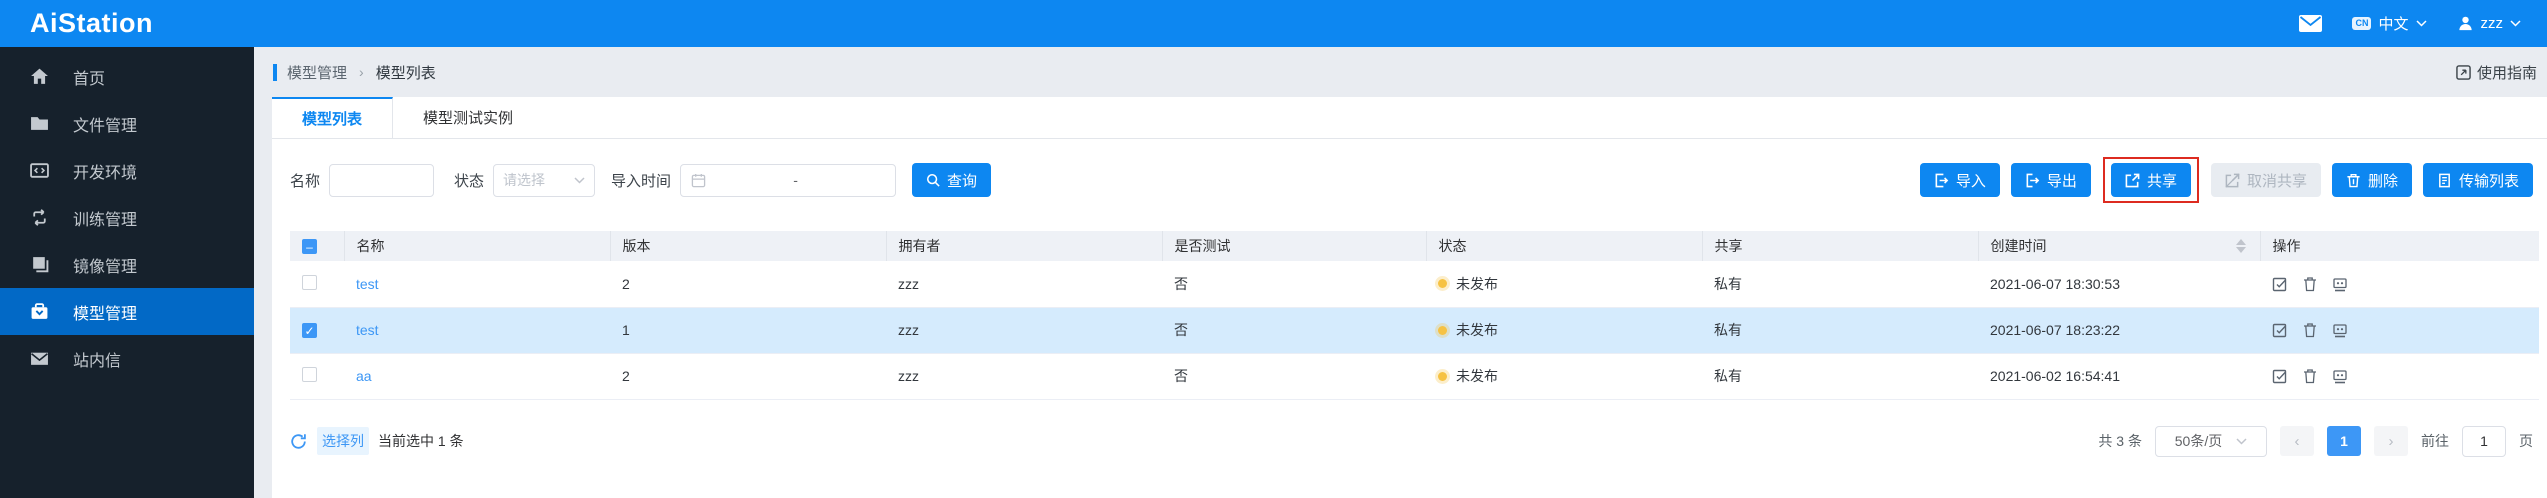 The image size is (2547, 498). I want to click on next-page-button: ›, so click(2391, 441).